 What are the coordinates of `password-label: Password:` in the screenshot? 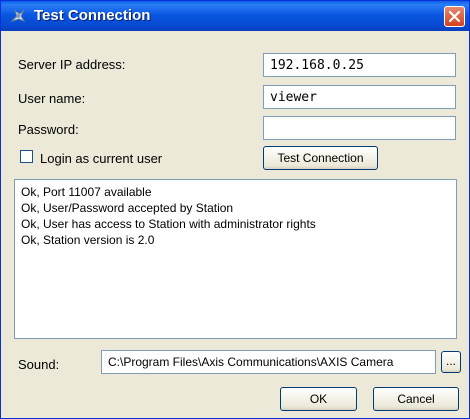 It's located at (48, 129).